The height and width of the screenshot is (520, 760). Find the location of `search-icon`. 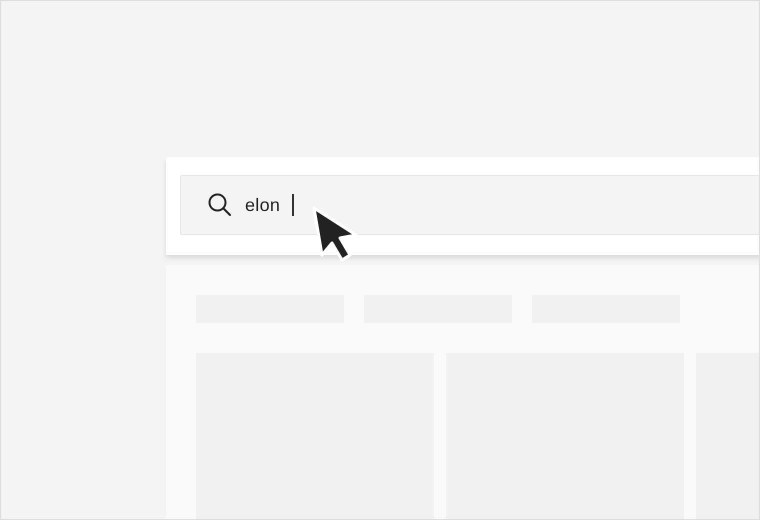

search-icon is located at coordinates (220, 205).